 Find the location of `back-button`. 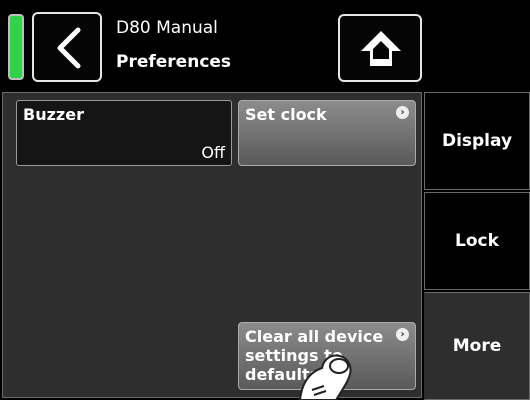

back-button is located at coordinates (67, 47).